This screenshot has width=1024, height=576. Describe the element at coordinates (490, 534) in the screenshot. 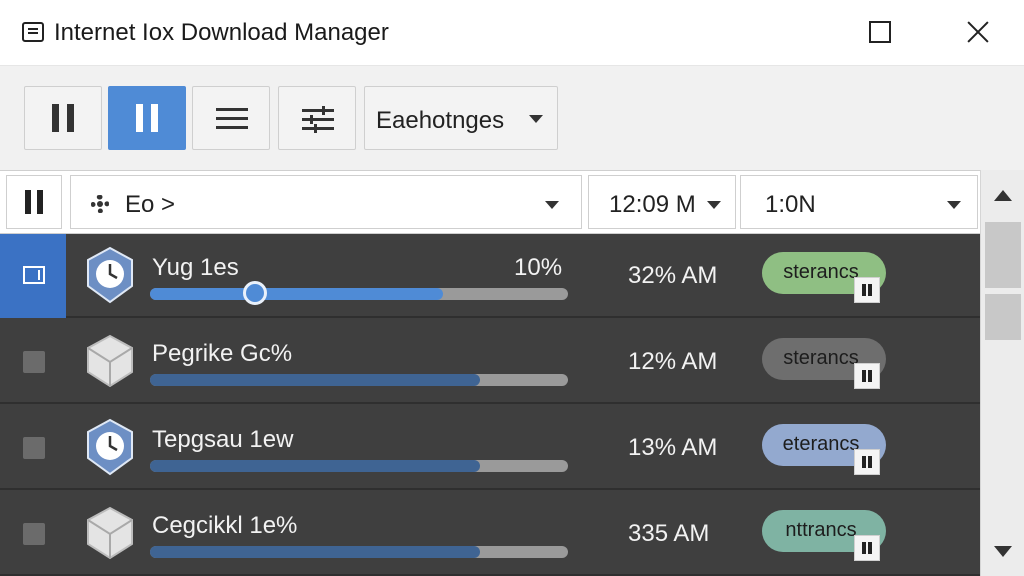

I see `download-row: Cegcikkl 1e% 335 AM nttrancs` at that location.